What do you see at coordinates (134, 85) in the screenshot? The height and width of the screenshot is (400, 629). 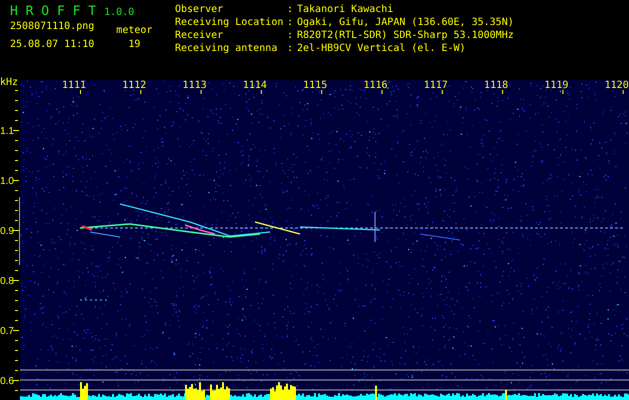 I see `x-tick-label: 1112` at bounding box center [134, 85].